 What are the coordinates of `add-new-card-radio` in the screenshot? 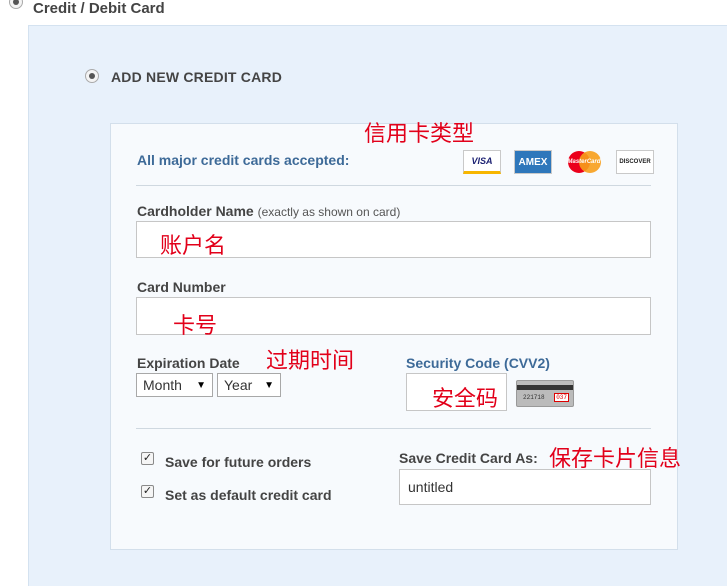 It's located at (92, 76).